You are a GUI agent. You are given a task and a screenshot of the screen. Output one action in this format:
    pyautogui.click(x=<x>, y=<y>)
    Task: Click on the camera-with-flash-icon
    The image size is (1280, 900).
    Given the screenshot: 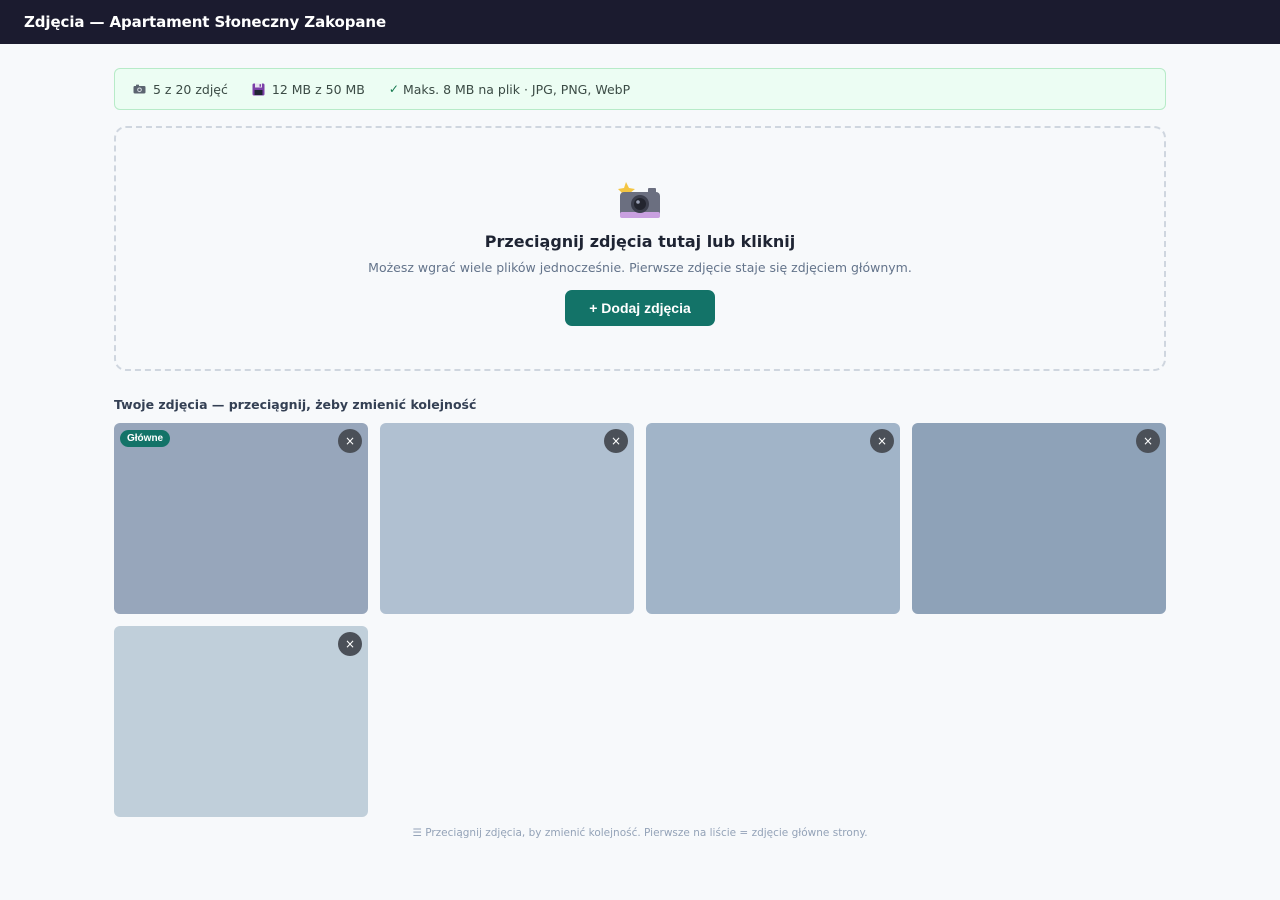 What is the action you would take?
    pyautogui.click(x=640, y=200)
    